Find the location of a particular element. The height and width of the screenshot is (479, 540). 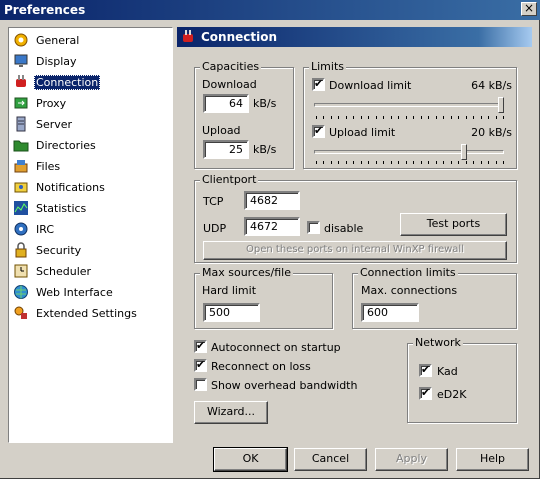

sidebar-item-server: Server is located at coordinates (43, 124).